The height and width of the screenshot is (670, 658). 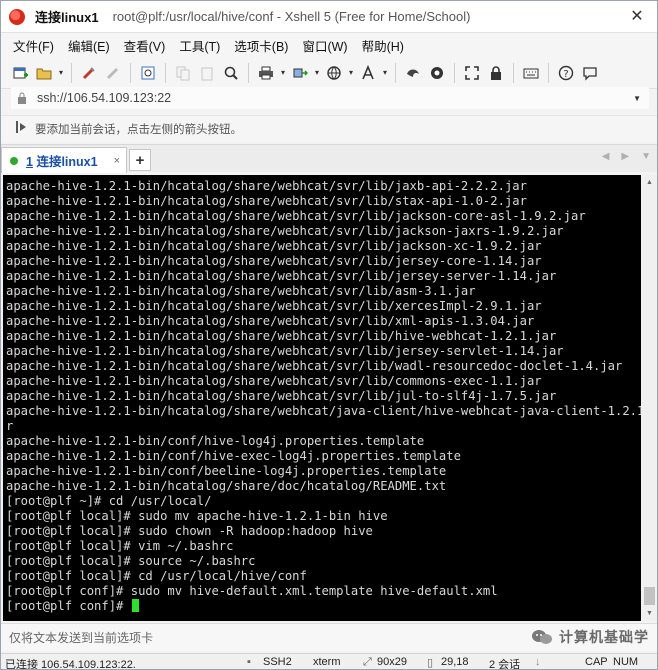 What do you see at coordinates (231, 73) in the screenshot?
I see `find-icon` at bounding box center [231, 73].